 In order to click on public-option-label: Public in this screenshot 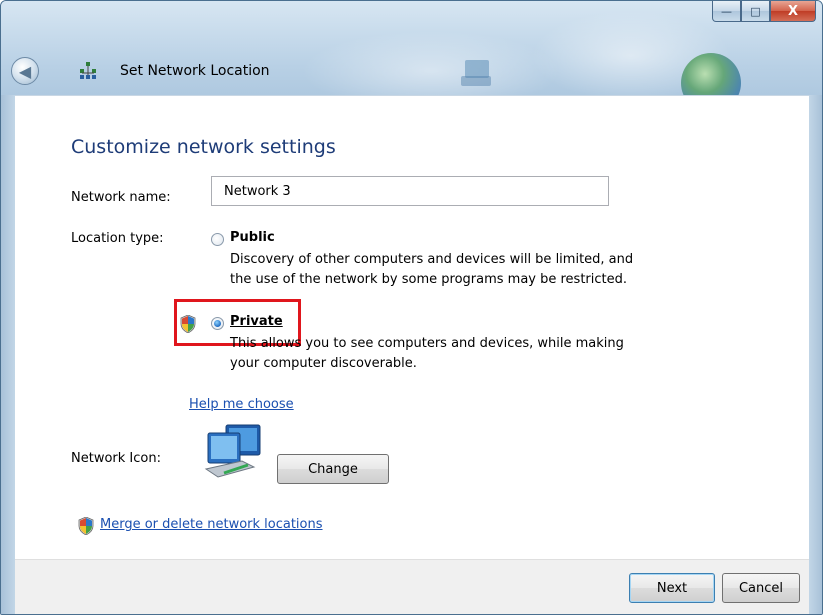, I will do `click(252, 237)`.